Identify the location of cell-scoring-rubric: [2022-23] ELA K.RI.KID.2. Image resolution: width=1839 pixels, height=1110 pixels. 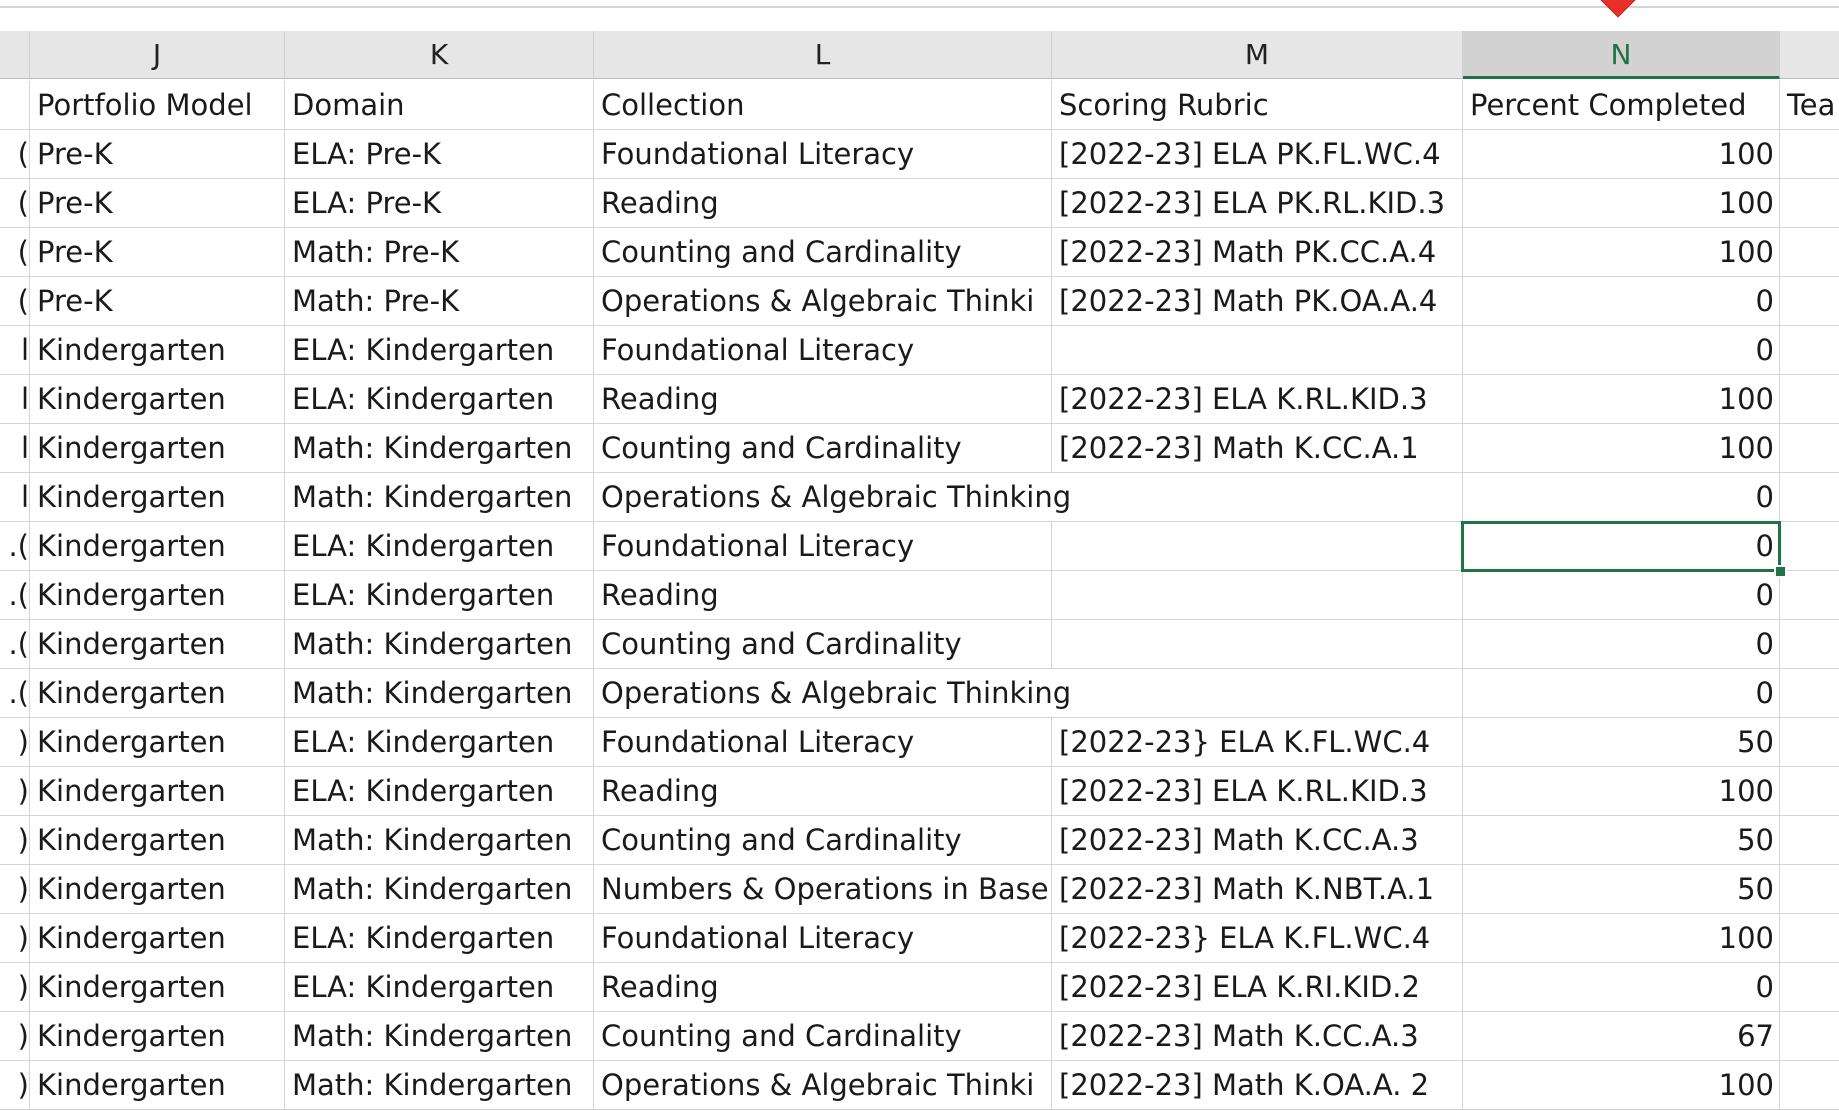
(1257, 987).